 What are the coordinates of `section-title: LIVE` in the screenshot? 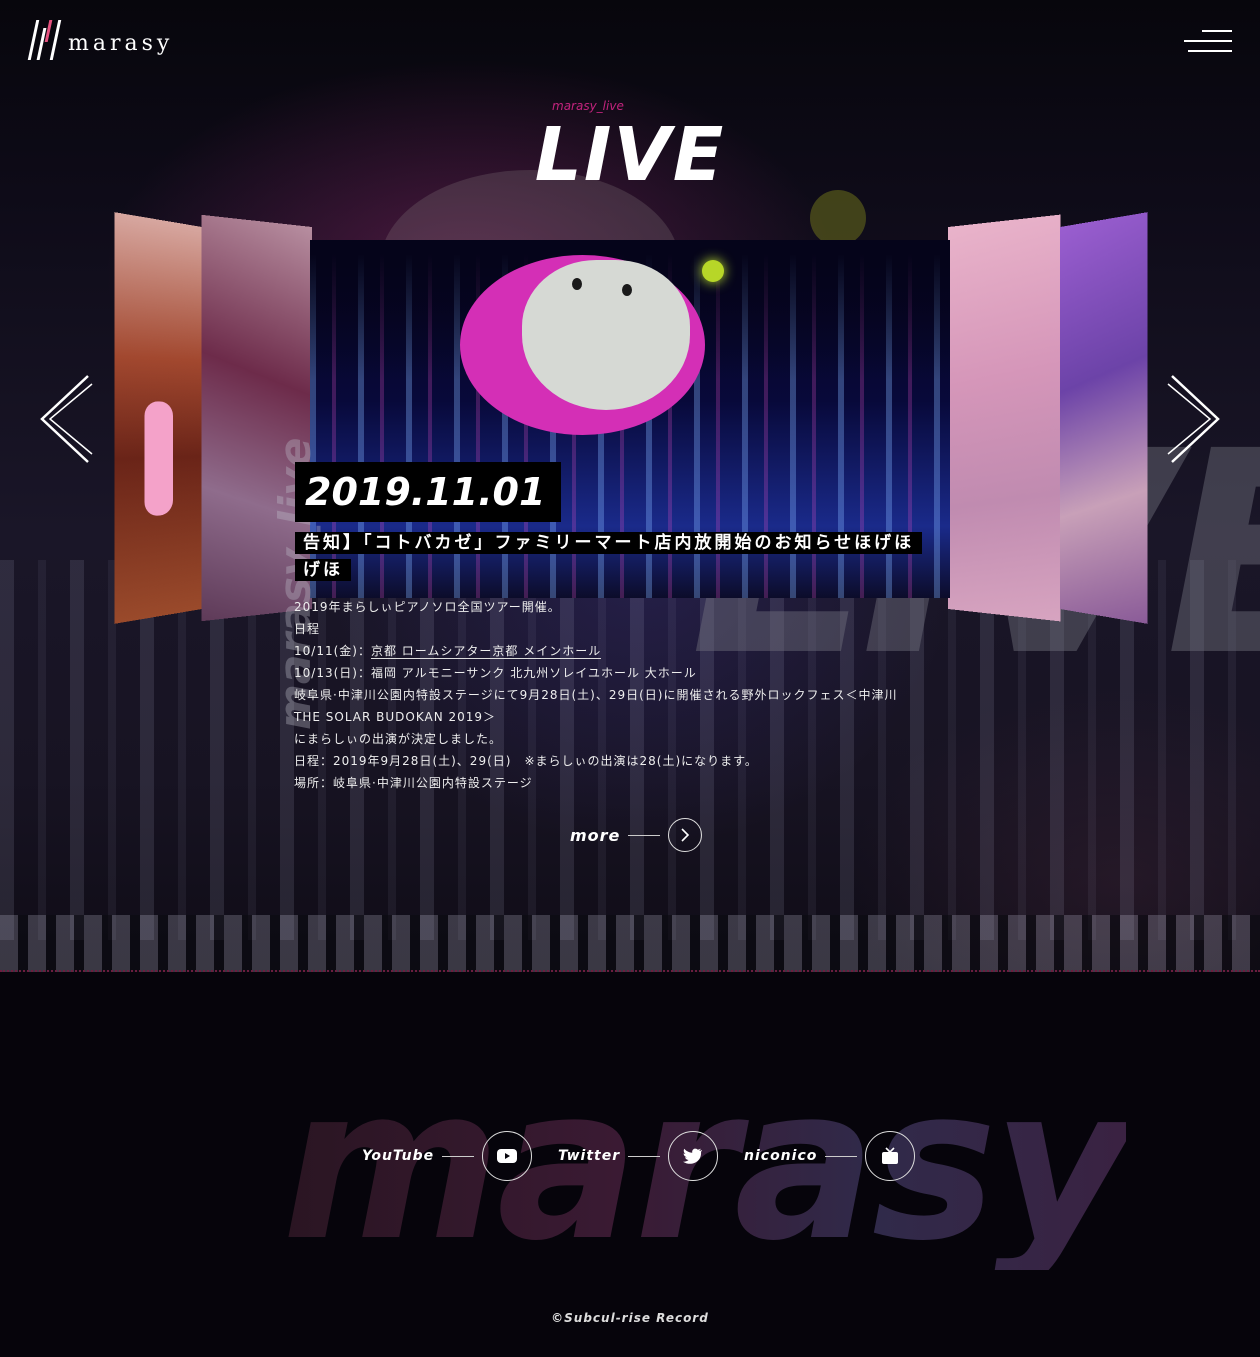 It's located at (630, 155).